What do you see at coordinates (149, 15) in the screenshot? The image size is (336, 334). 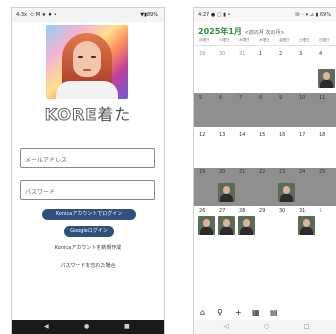 I see `battery-indicator: ▼▮89%` at bounding box center [149, 15].